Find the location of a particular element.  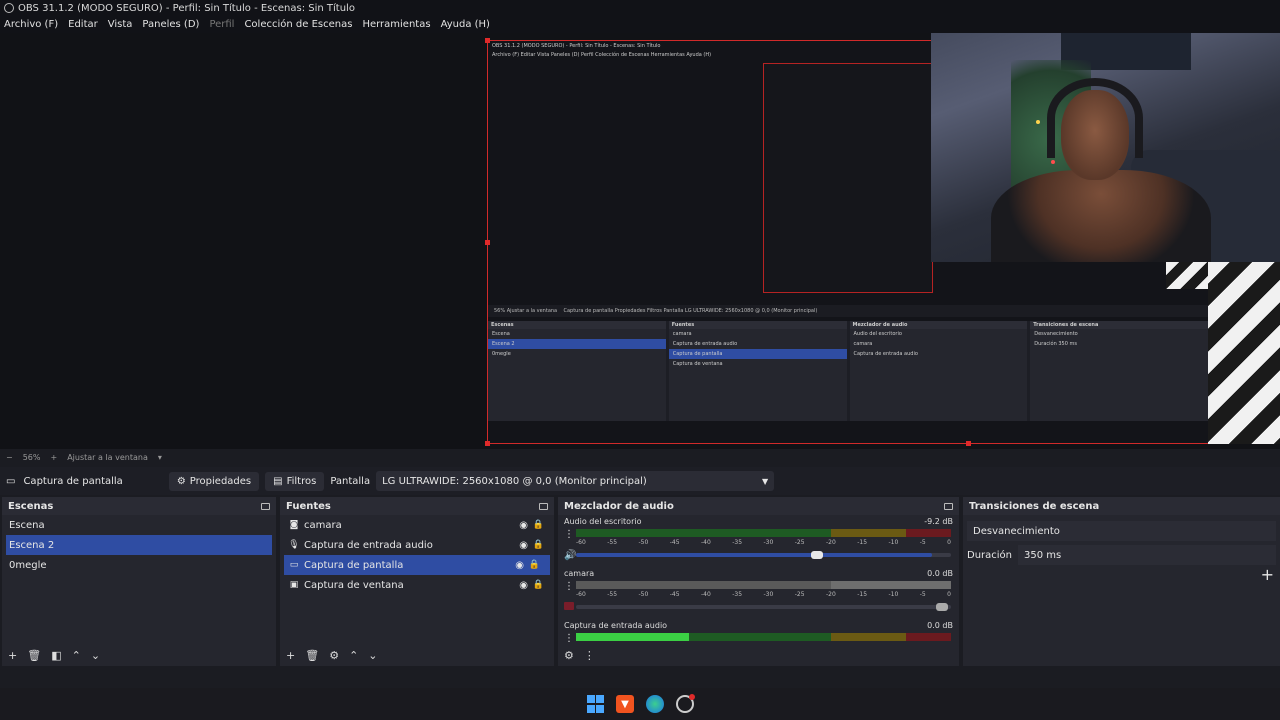

recording-dot-icon is located at coordinates (692, 697).